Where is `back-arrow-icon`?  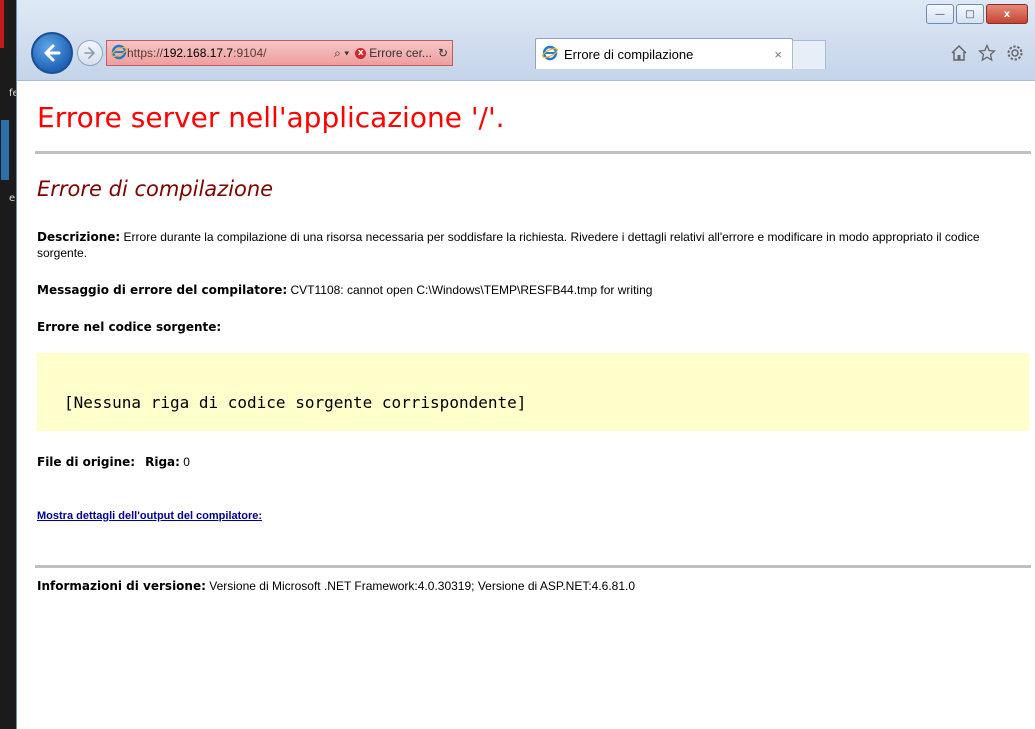
back-arrow-icon is located at coordinates (52, 53).